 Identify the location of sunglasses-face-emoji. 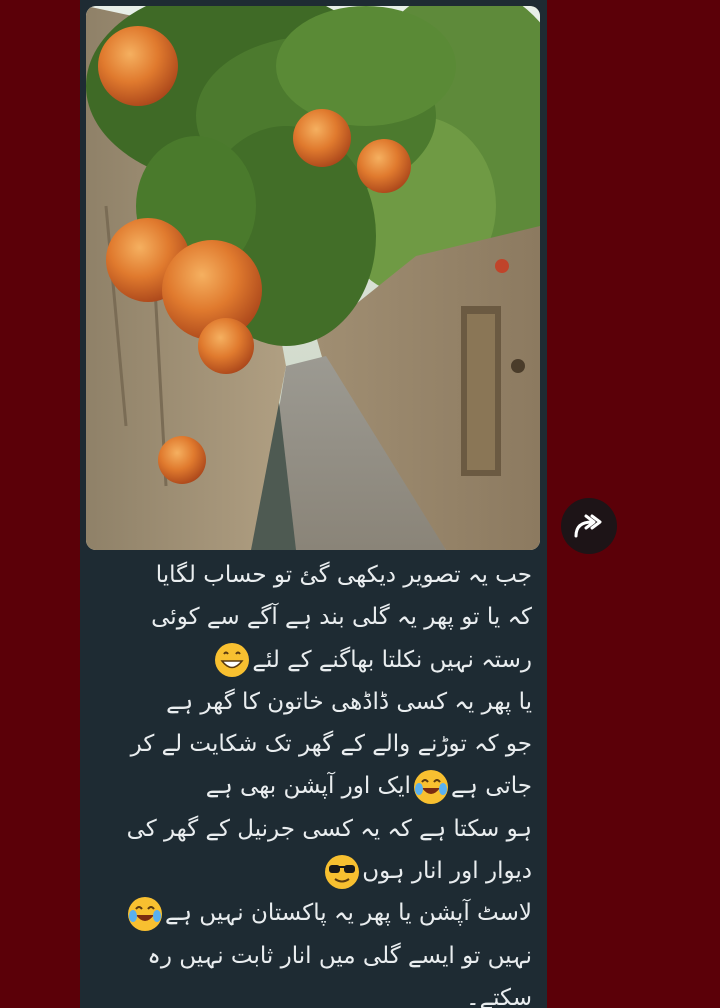
(342, 871).